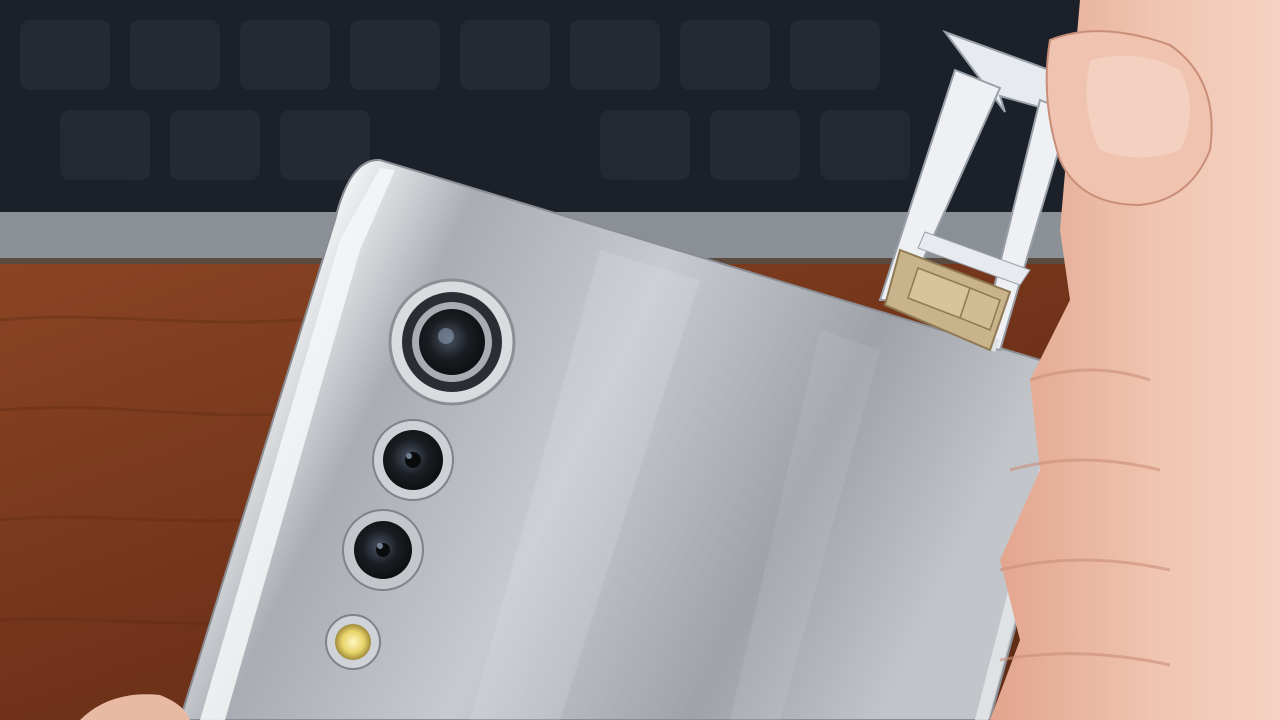 The width and height of the screenshot is (1280, 720). Describe the element at coordinates (452, 342) in the screenshot. I see `main-camera-lens` at that location.